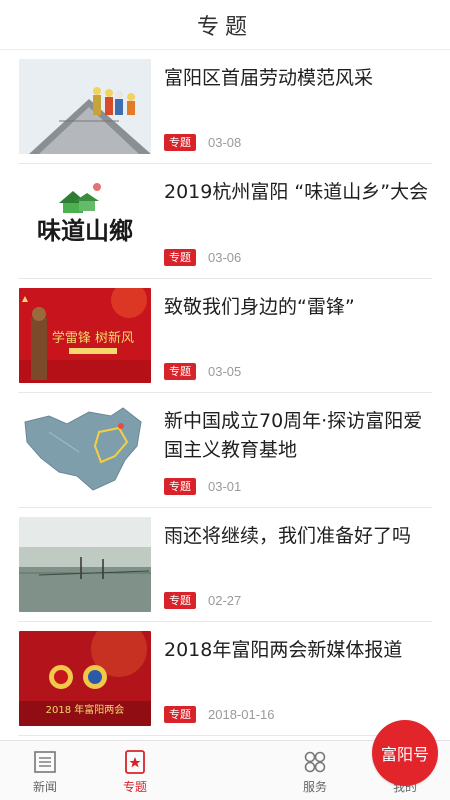 The width and height of the screenshot is (450, 800). Describe the element at coordinates (135, 762) in the screenshot. I see `topic-star-icon` at that location.